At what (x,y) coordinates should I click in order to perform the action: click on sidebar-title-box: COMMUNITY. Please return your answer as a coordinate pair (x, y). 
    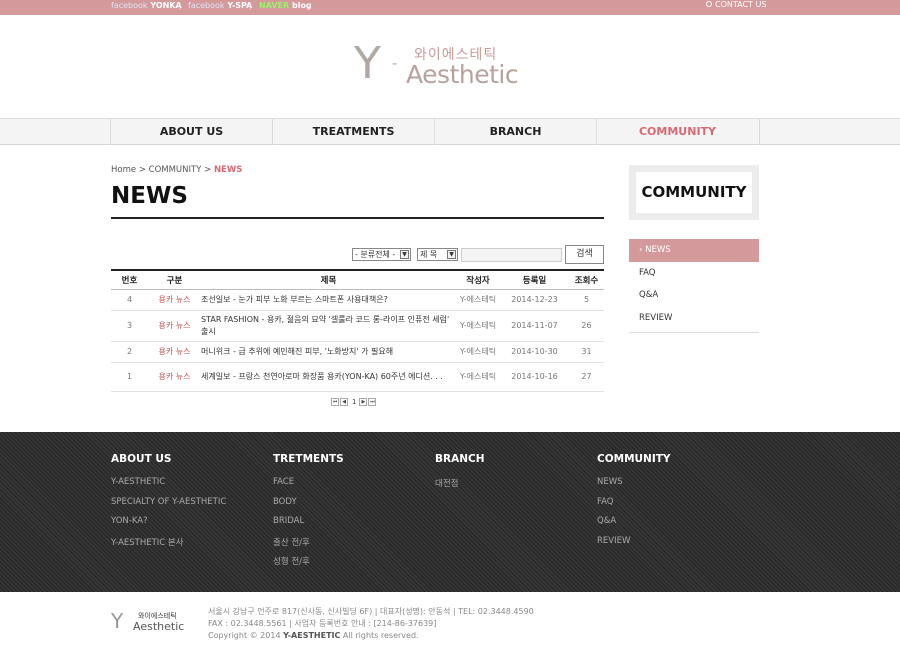
    Looking at the image, I should click on (694, 192).